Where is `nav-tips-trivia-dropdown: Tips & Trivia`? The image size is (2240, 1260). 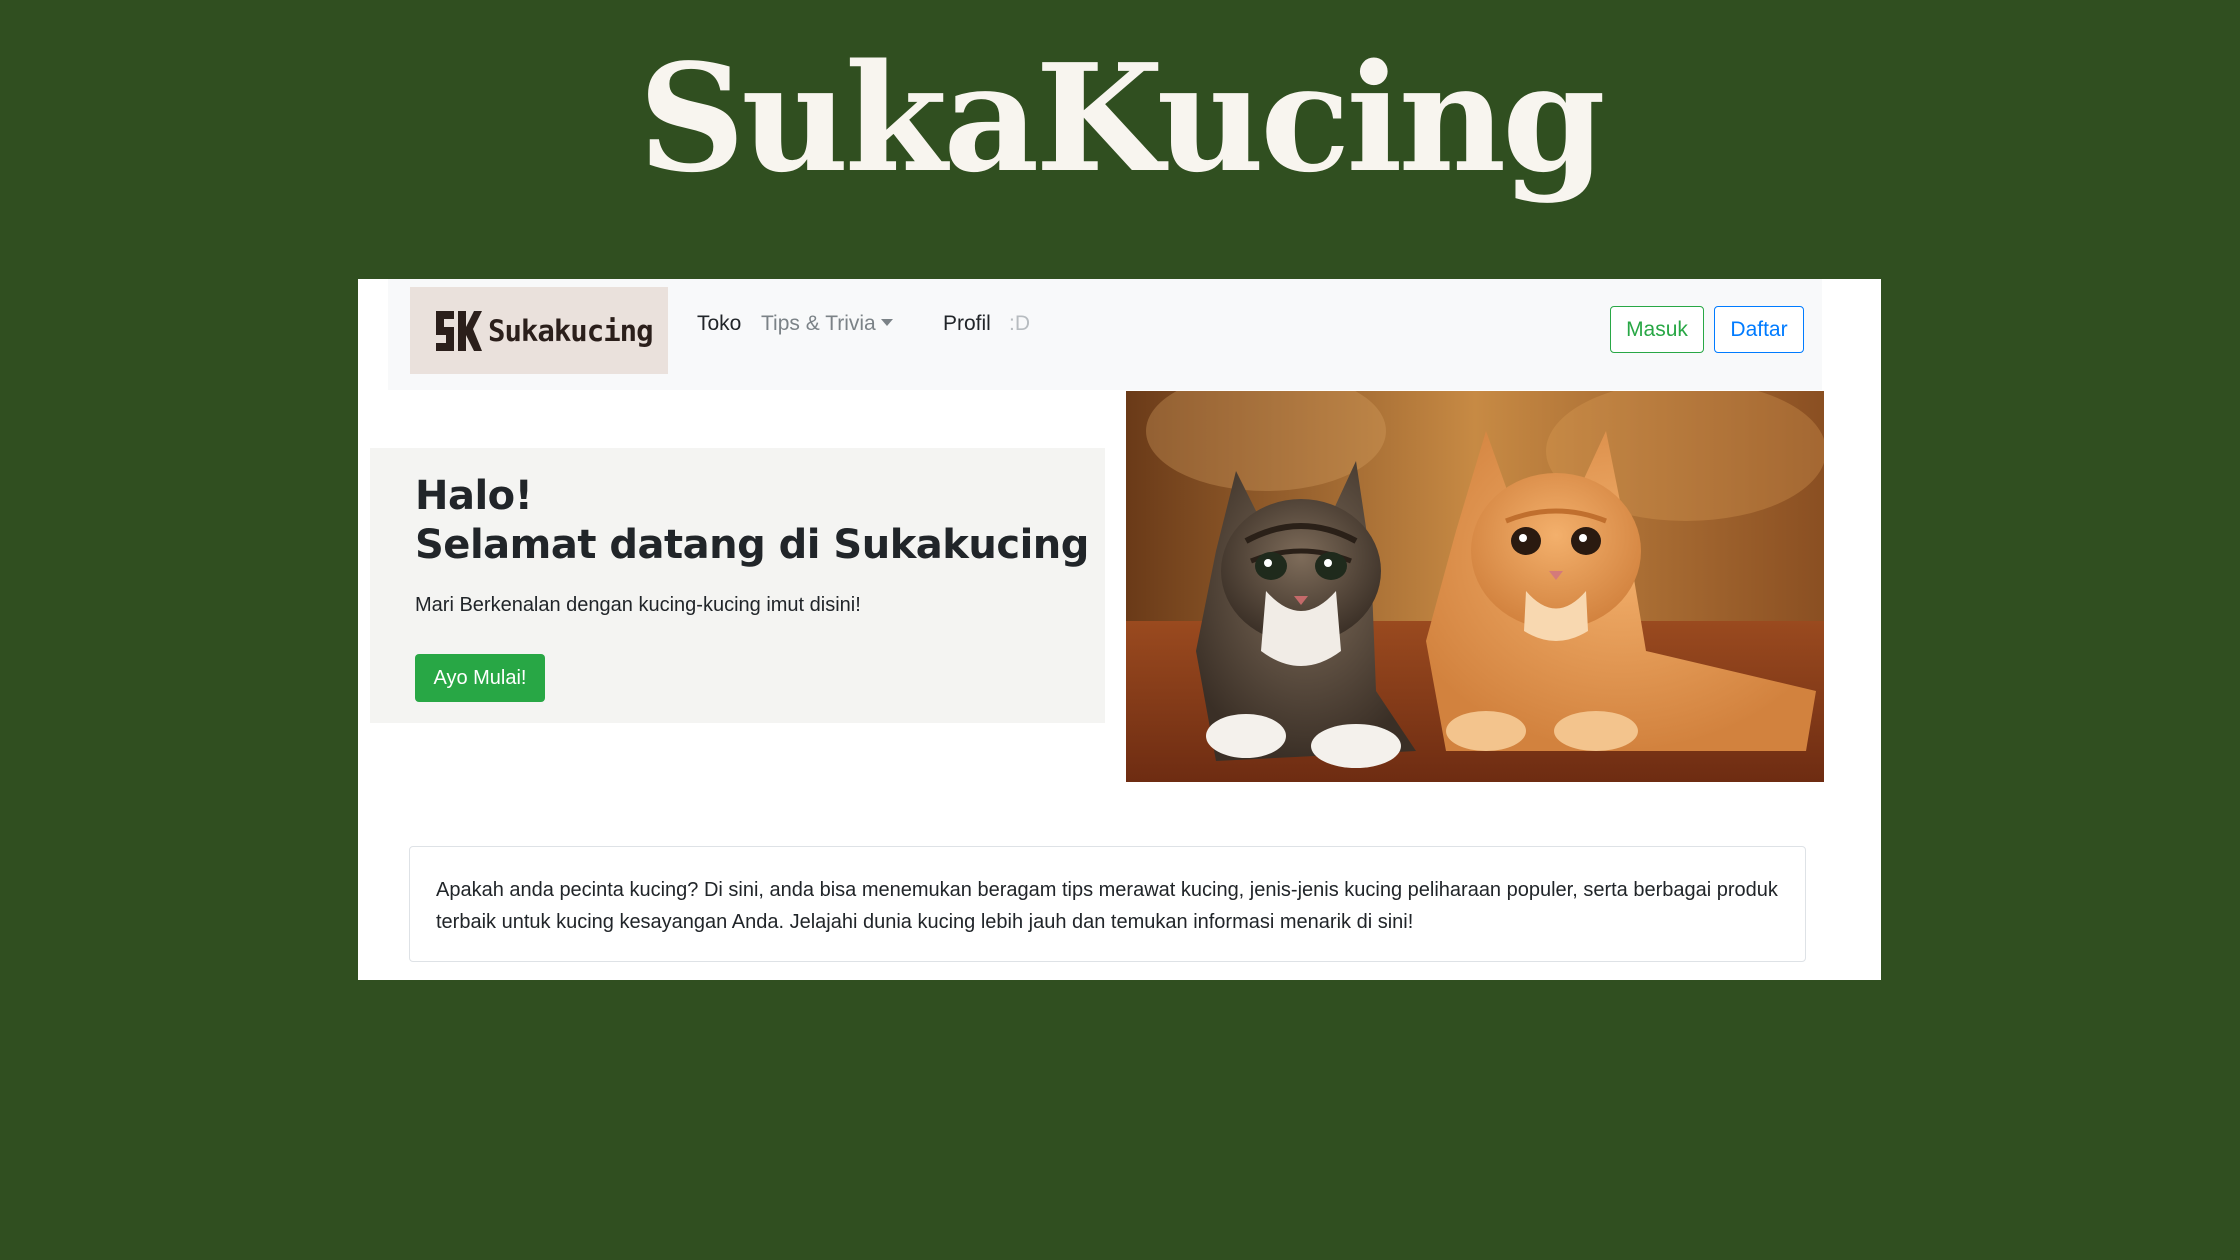 nav-tips-trivia-dropdown: Tips & Trivia is located at coordinates (827, 324).